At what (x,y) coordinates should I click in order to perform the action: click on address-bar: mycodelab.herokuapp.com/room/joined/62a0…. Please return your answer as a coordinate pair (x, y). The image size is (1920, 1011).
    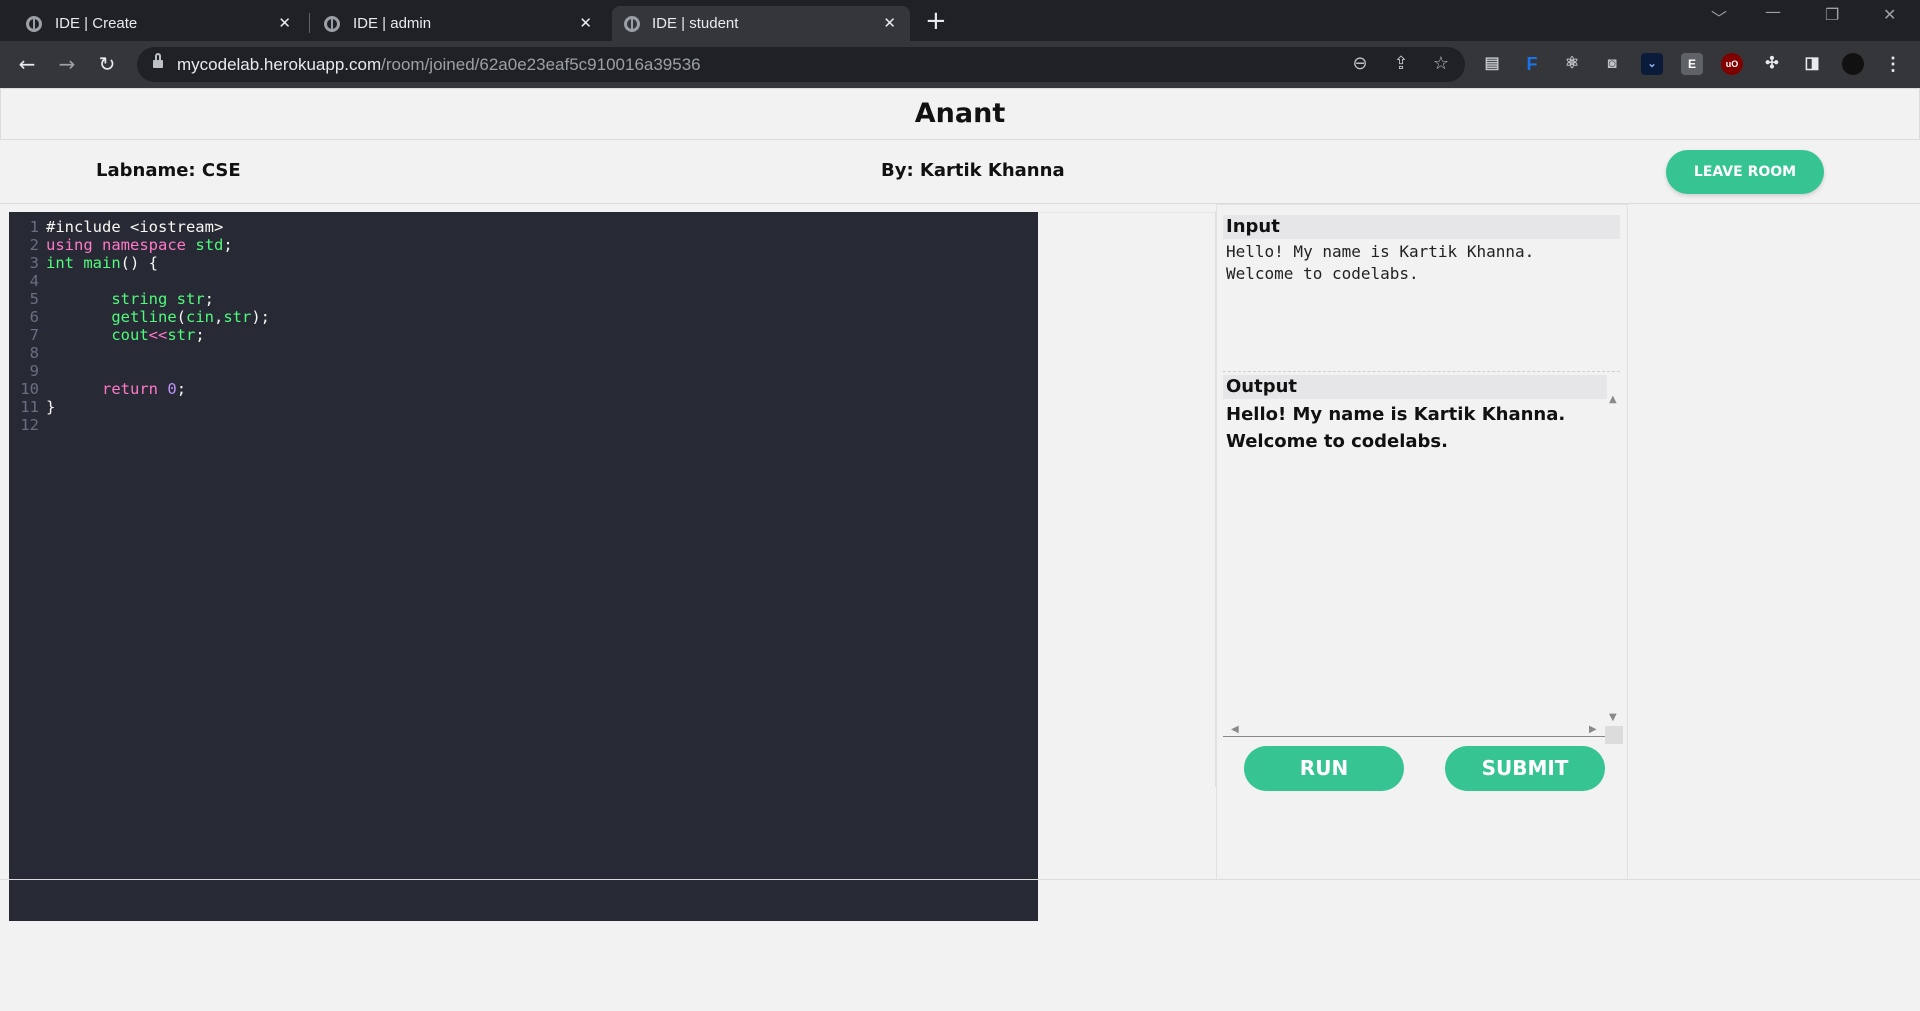
    Looking at the image, I should click on (801, 64).